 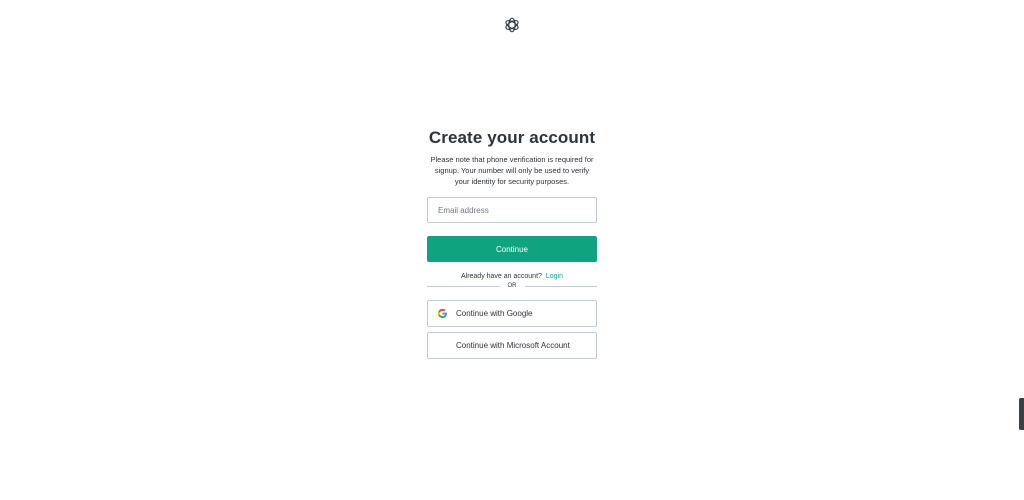 I want to click on continue-with-microsoft-button: Continue with Microsoft Account, so click(x=512, y=345).